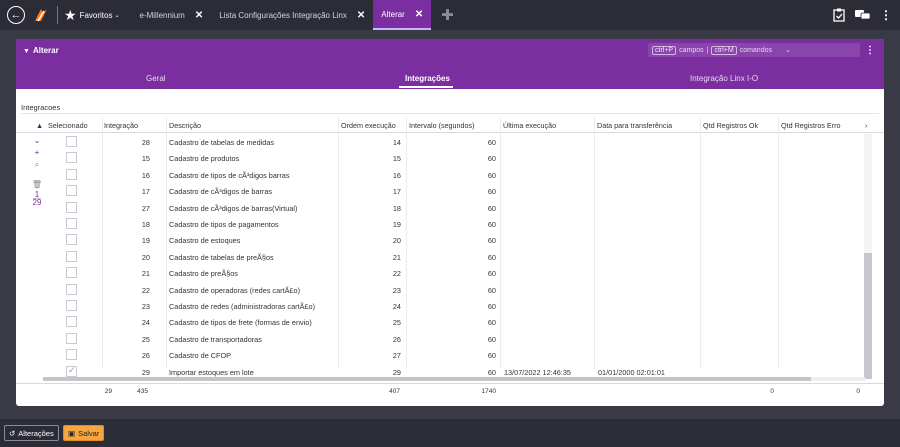 Image resolution: width=900 pixels, height=447 pixels. What do you see at coordinates (441, 142) in the screenshot?
I see `table-row: 28 Cadastro de tabelas de medidas 14 60` at bounding box center [441, 142].